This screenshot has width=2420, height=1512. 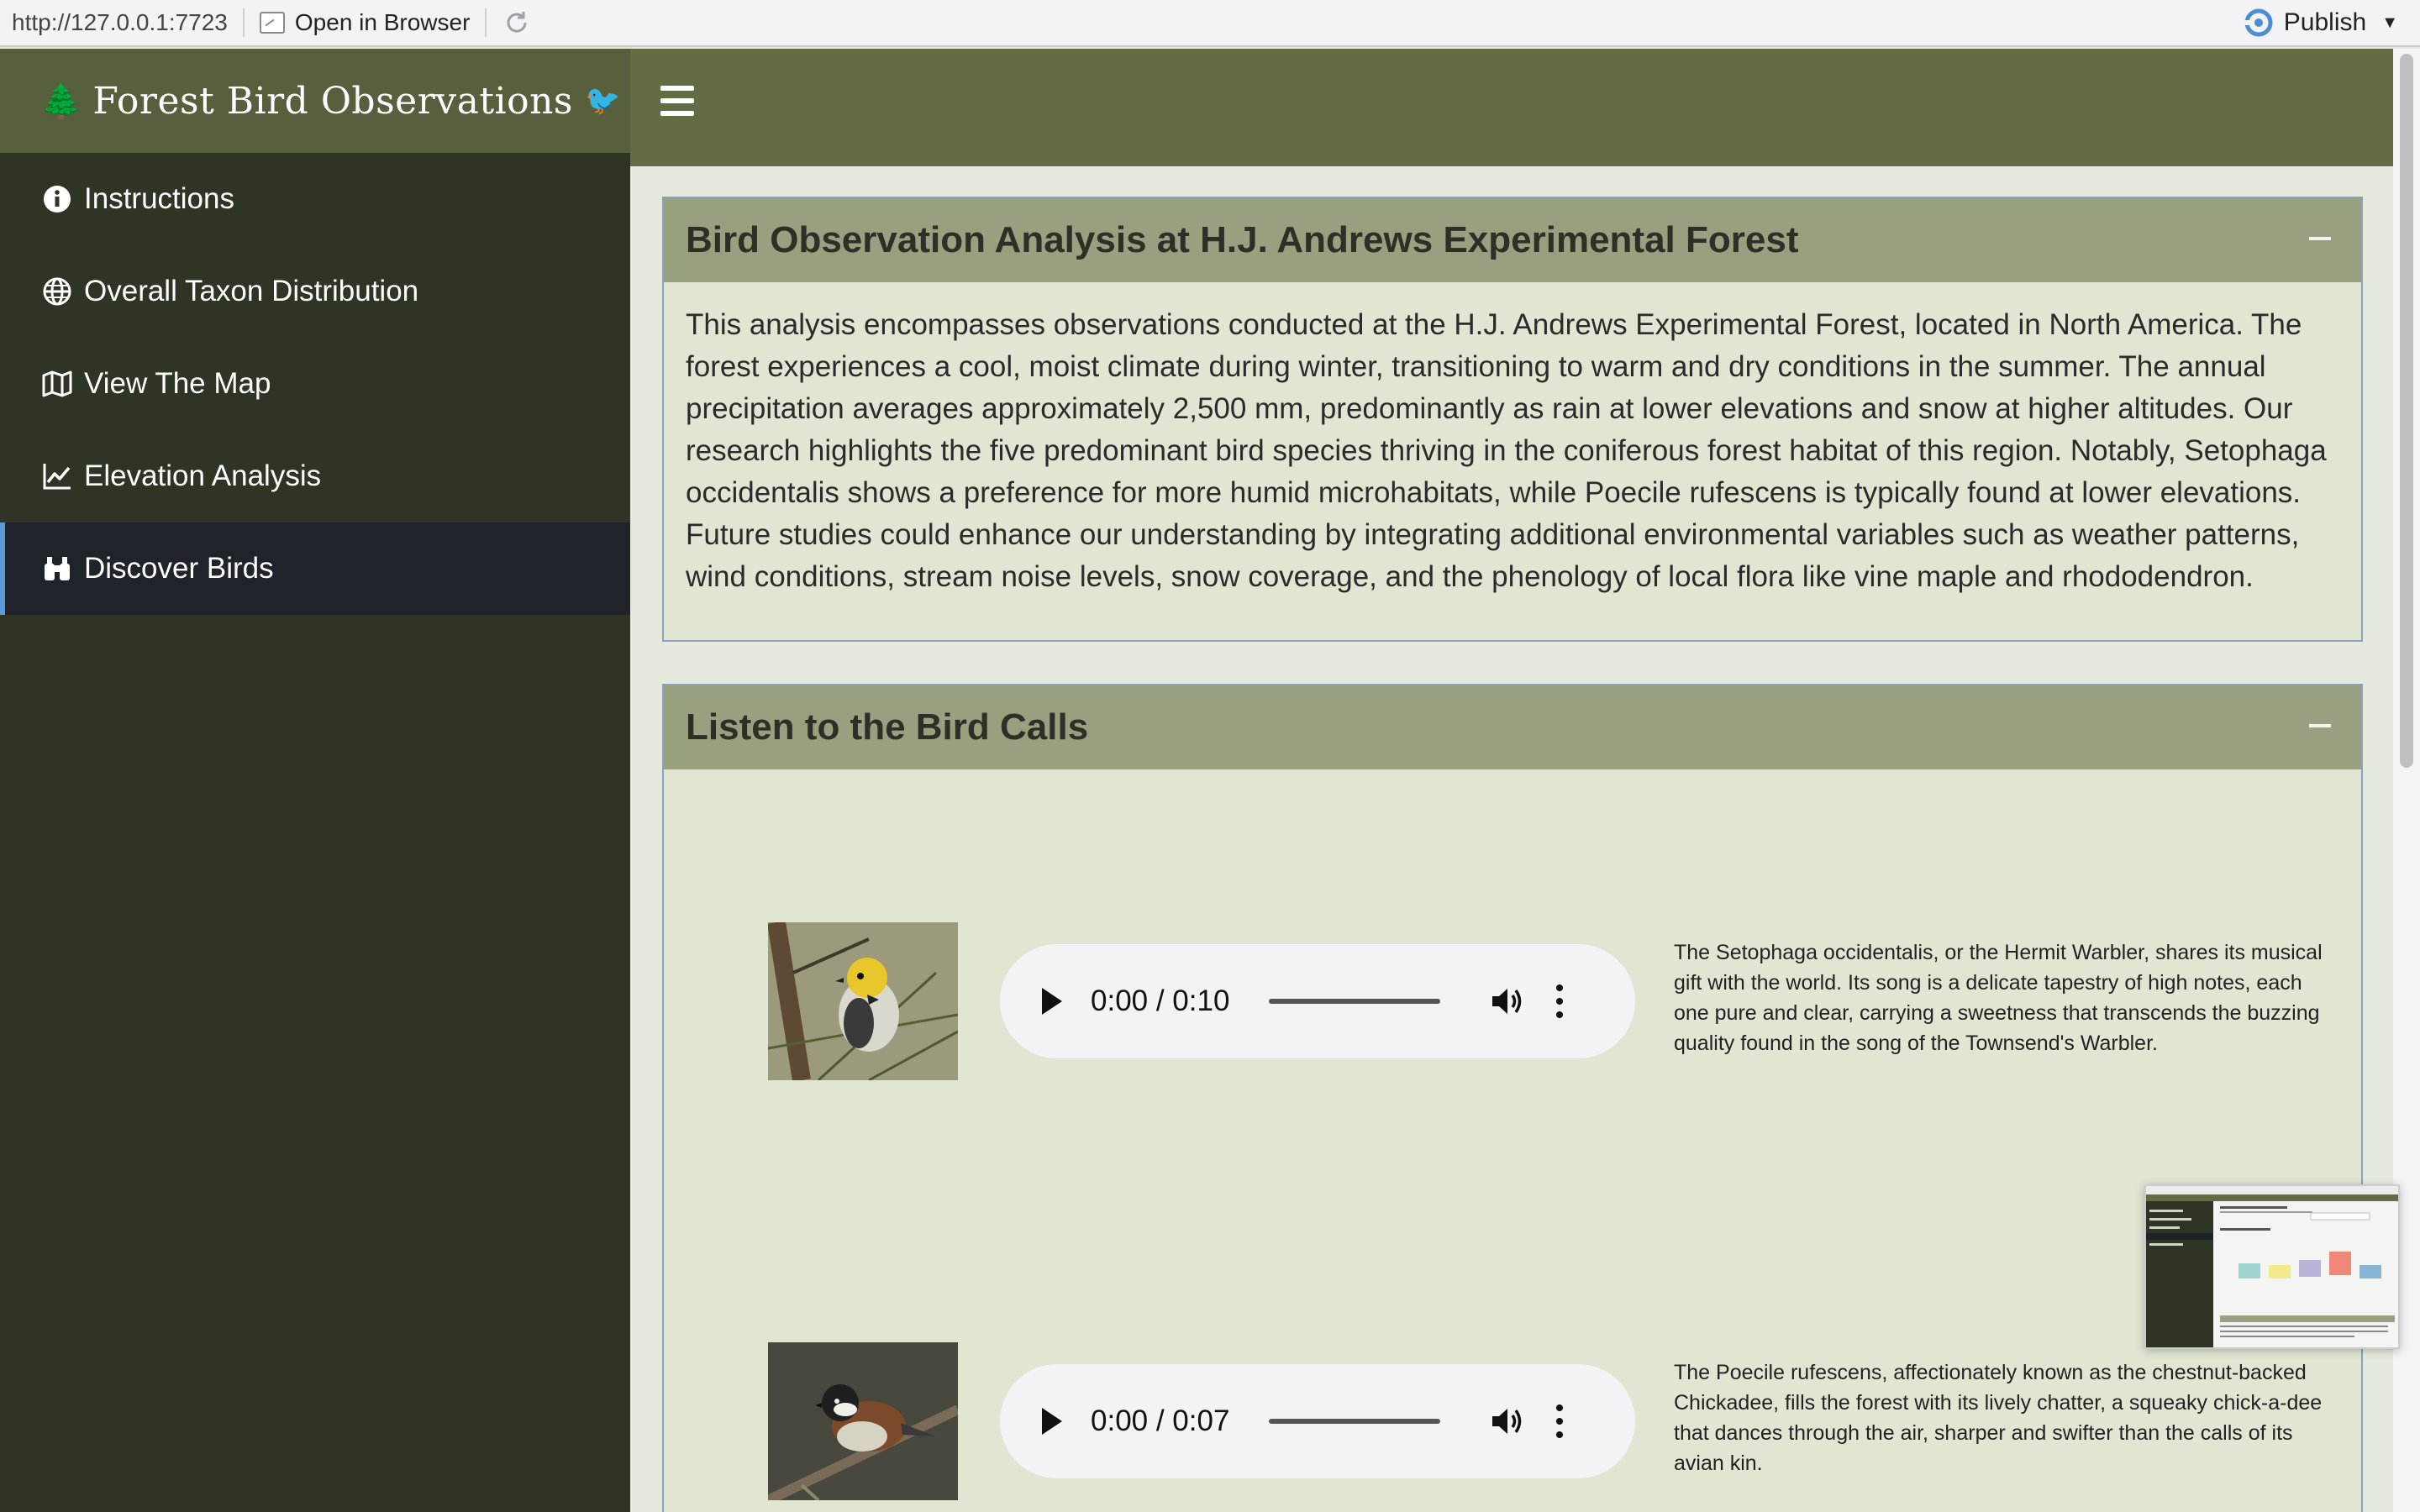 What do you see at coordinates (114, 22) in the screenshot?
I see `viewer-url: http://127.0.0.1:7723` at bounding box center [114, 22].